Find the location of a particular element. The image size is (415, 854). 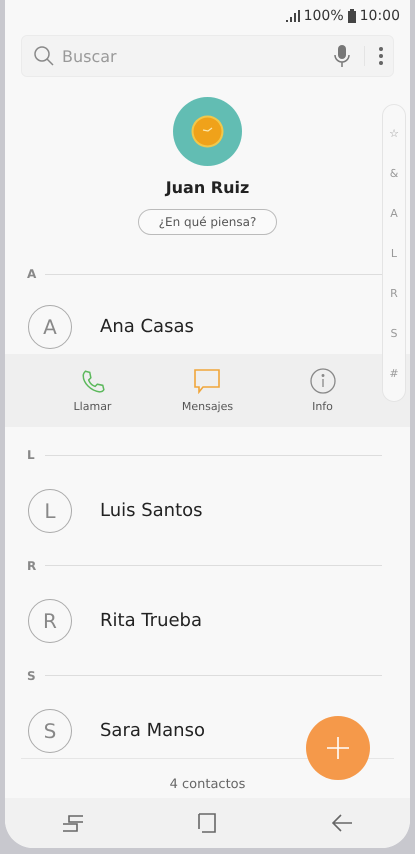

recent-apps-icon is located at coordinates (72, 823).